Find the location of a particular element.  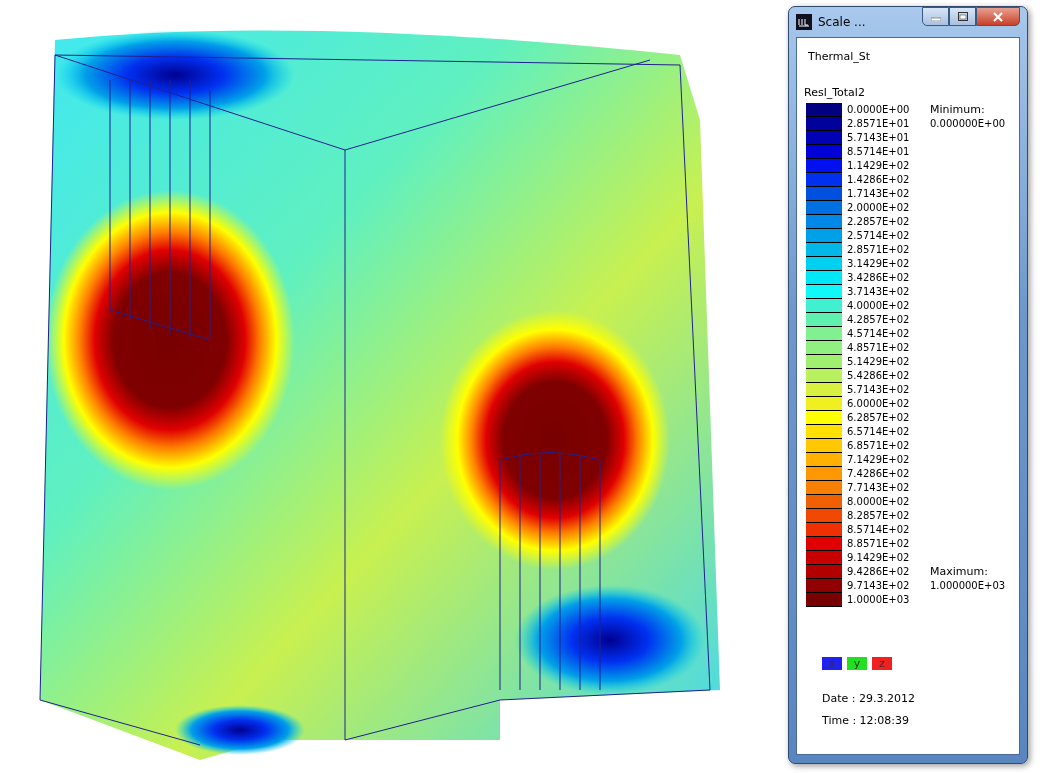

legend-value: 5.7143E+01 is located at coordinates (879, 138).